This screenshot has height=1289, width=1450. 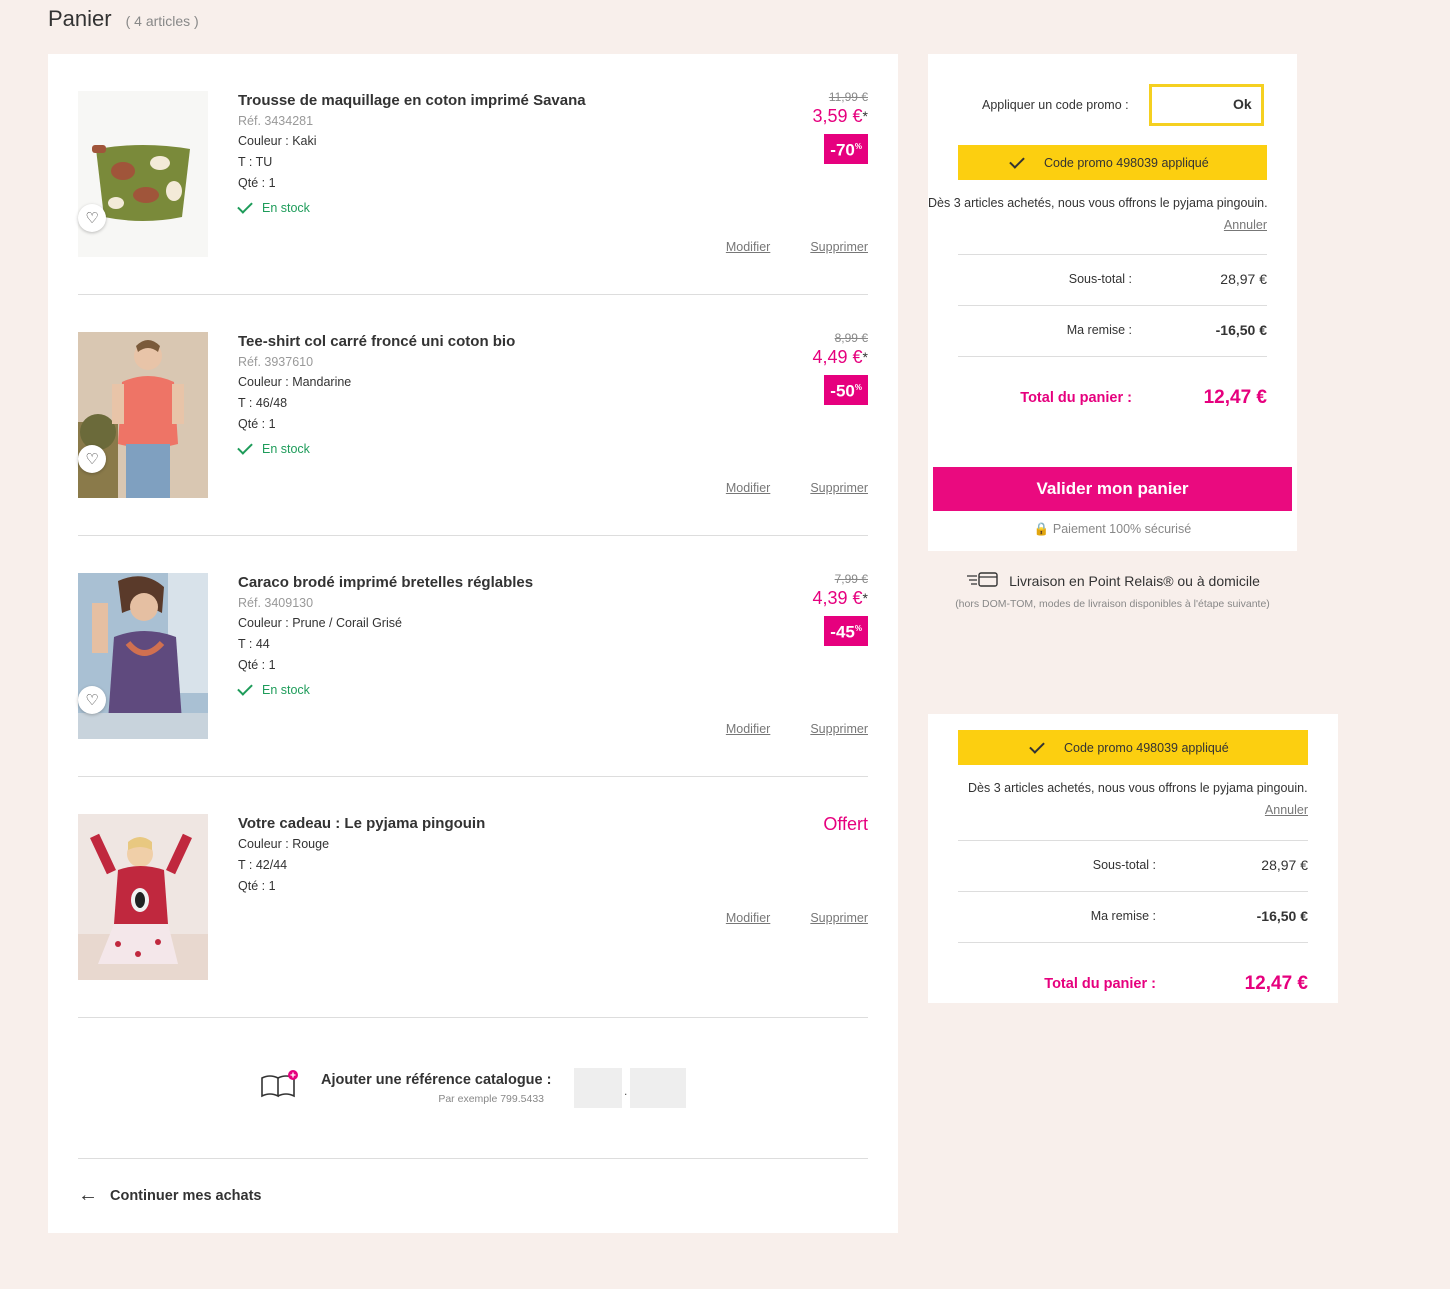 What do you see at coordinates (458, 342) in the screenshot?
I see `product-name: Tee-shirt col carré froncé uni coton bio` at bounding box center [458, 342].